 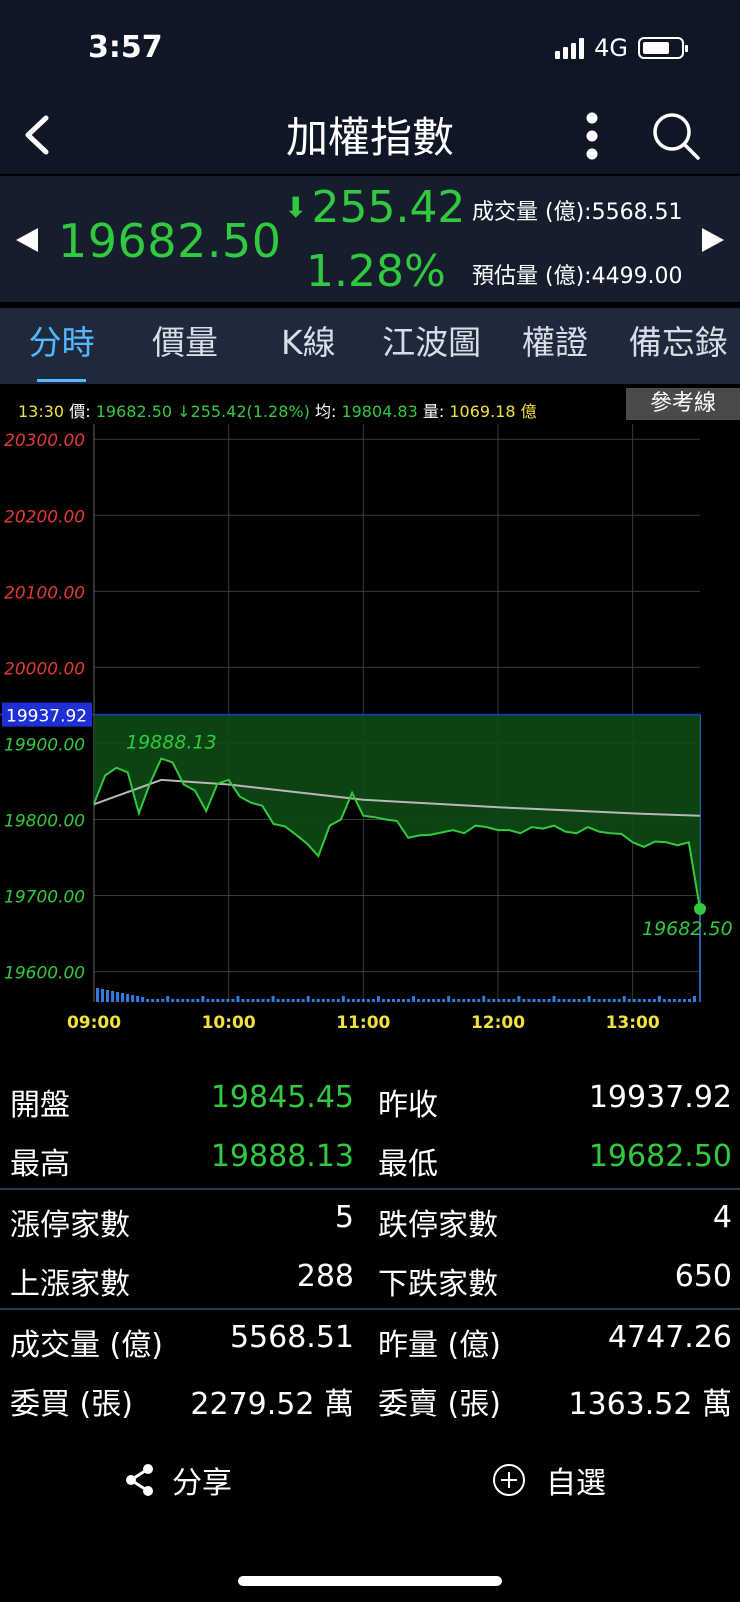 What do you see at coordinates (125, 47) in the screenshot?
I see `status-time: 3:57` at bounding box center [125, 47].